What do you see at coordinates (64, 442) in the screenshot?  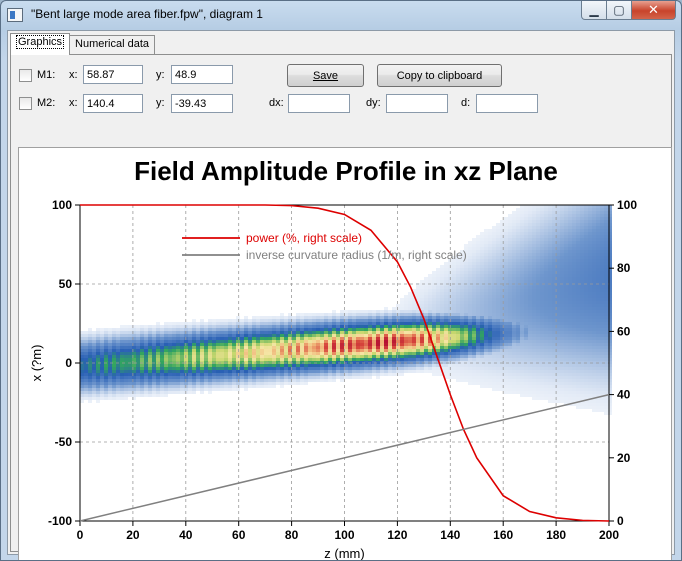 I see `y-tick-label: -50` at bounding box center [64, 442].